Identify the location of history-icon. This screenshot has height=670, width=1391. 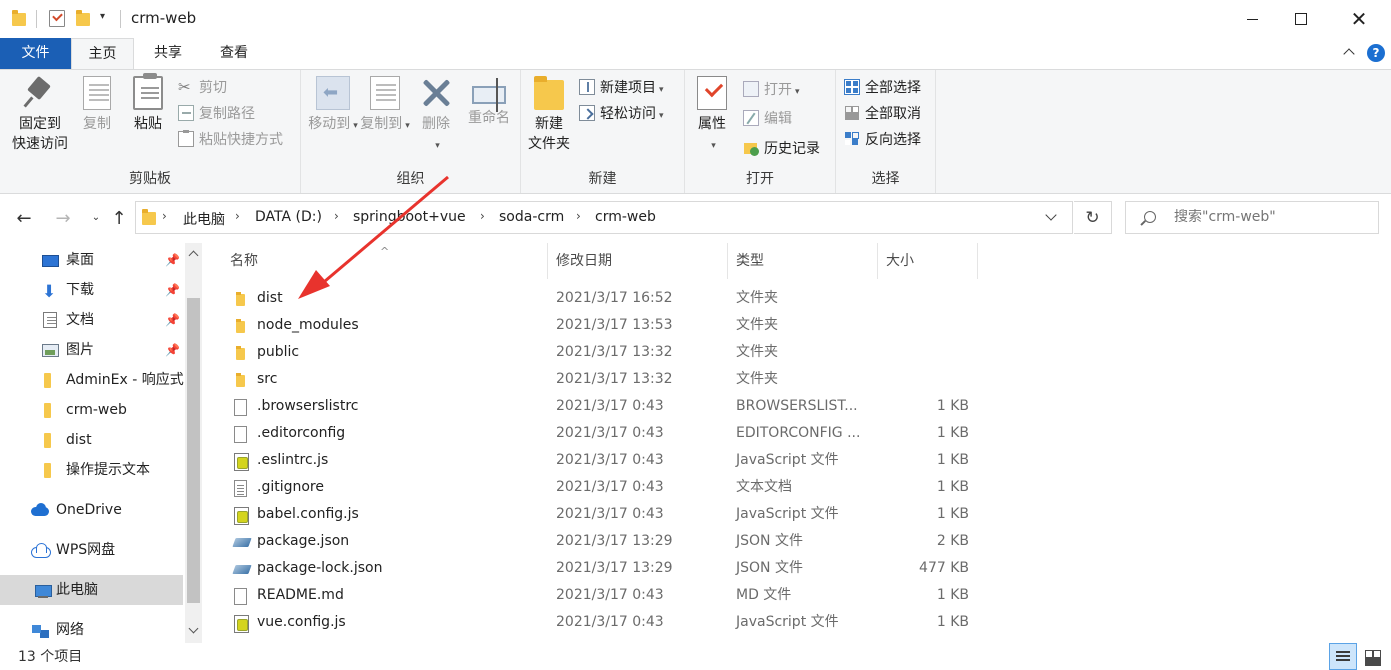
(751, 148).